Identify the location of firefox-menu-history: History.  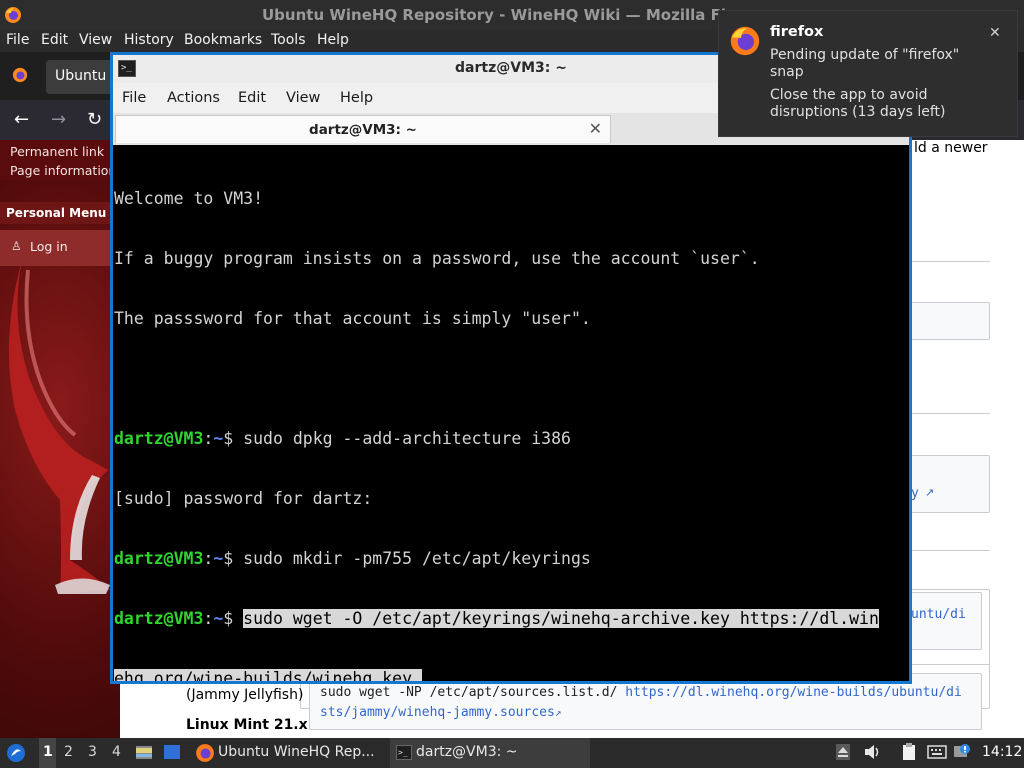
(149, 40).